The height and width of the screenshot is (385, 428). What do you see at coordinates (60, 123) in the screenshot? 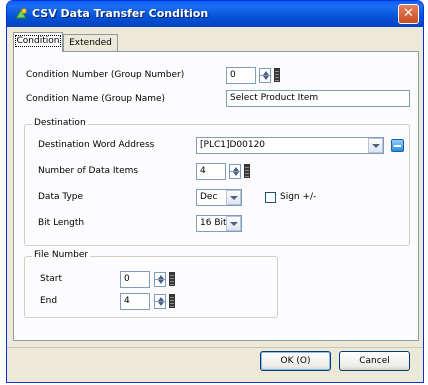
I see `destination-group-title: Destination` at bounding box center [60, 123].